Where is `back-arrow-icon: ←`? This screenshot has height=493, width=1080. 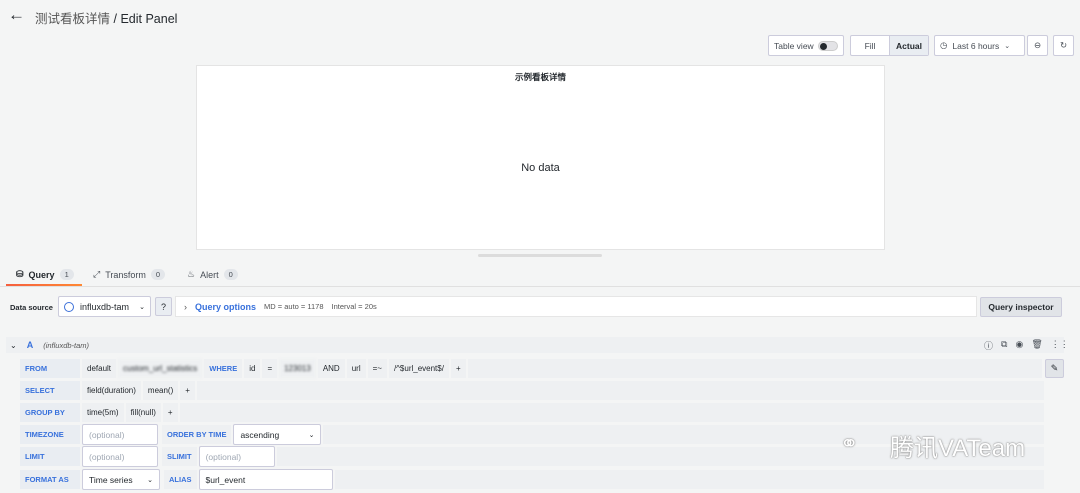 back-arrow-icon: ← is located at coordinates (18, 16).